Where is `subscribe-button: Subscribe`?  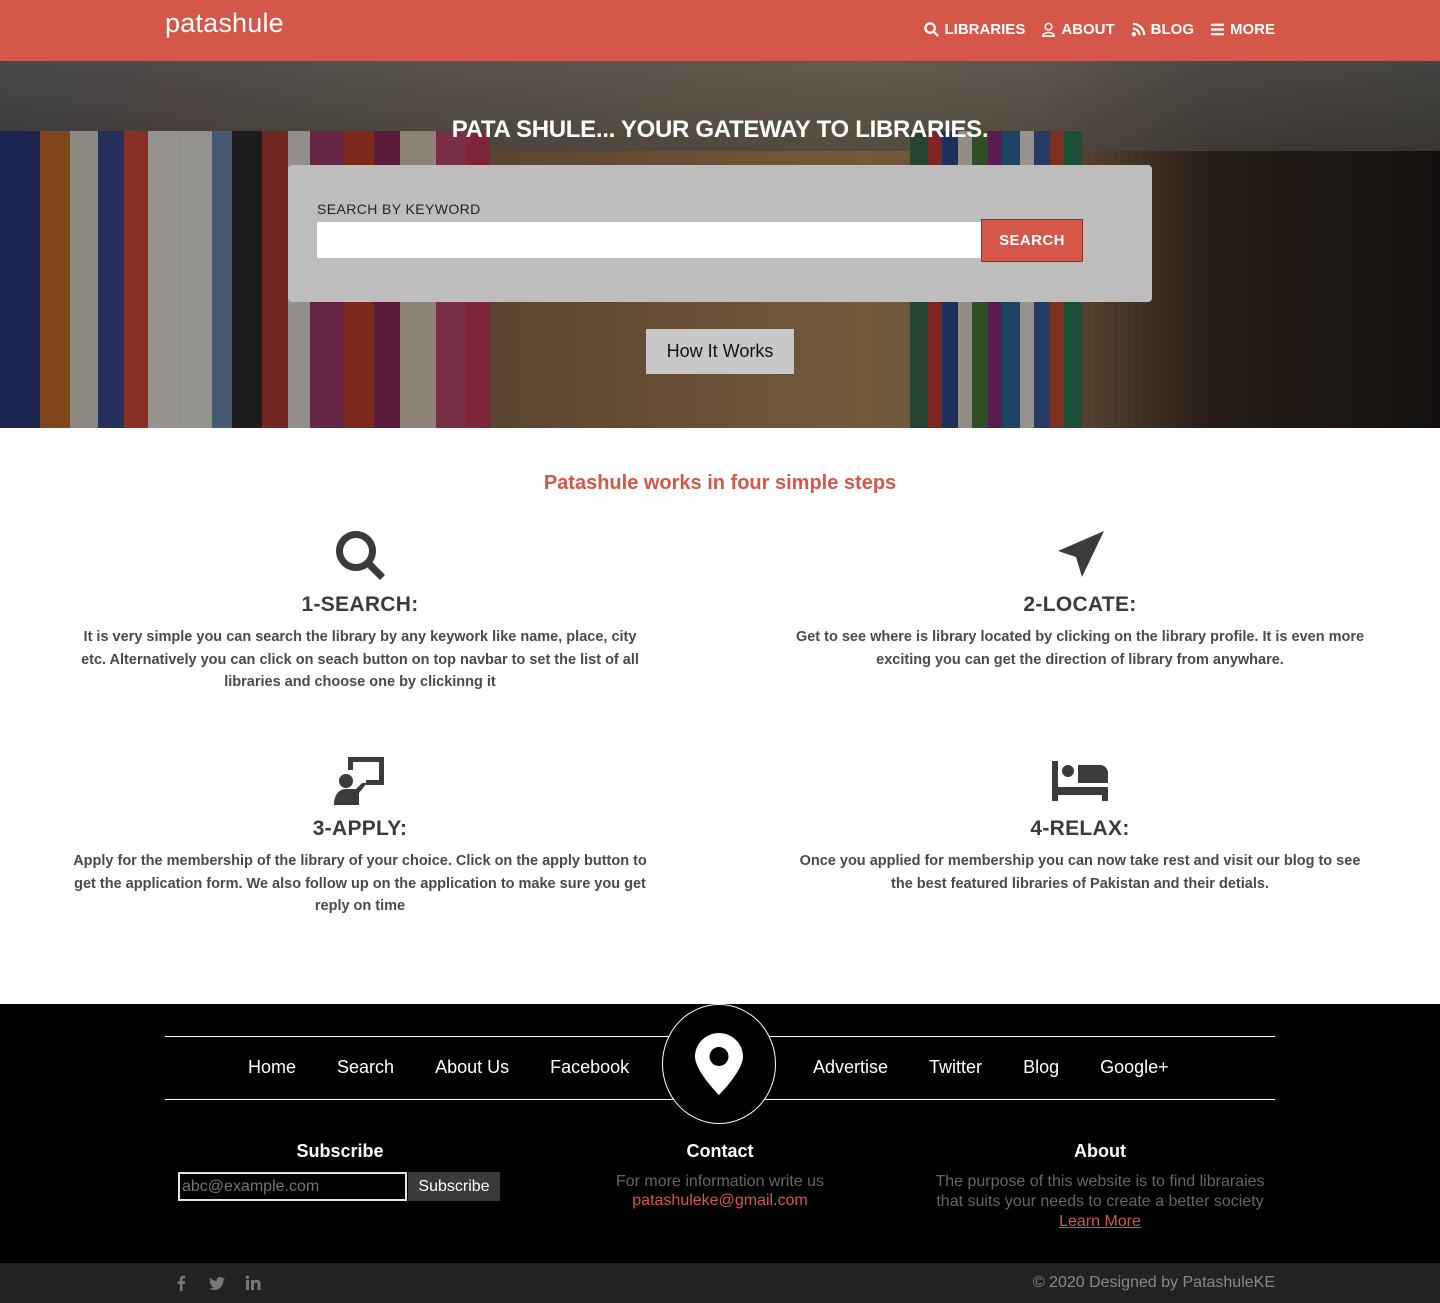 subscribe-button: Subscribe is located at coordinates (454, 1186).